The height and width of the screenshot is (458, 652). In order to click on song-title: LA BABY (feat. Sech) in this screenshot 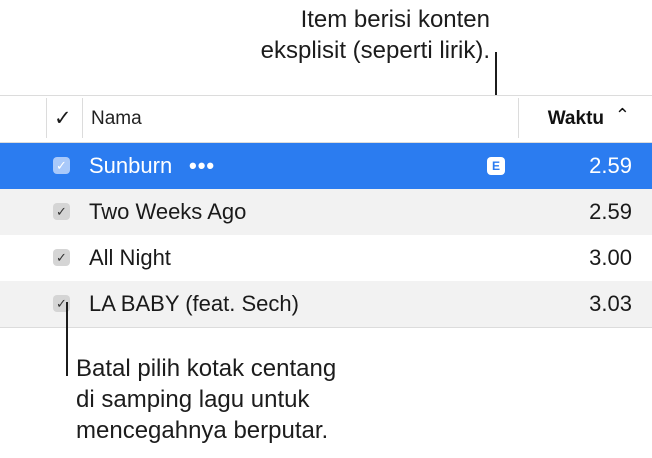, I will do `click(194, 303)`.